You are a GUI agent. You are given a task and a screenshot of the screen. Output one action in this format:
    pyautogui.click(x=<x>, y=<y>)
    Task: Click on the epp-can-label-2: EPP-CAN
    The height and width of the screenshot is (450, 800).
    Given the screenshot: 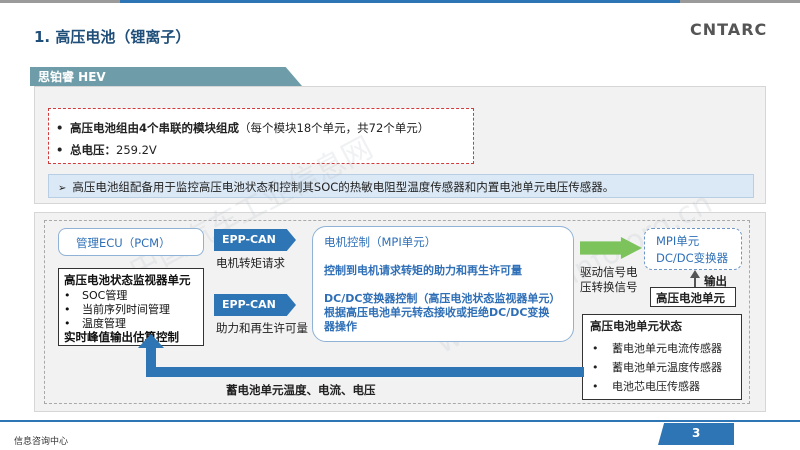 What is the action you would take?
    pyautogui.click(x=249, y=304)
    